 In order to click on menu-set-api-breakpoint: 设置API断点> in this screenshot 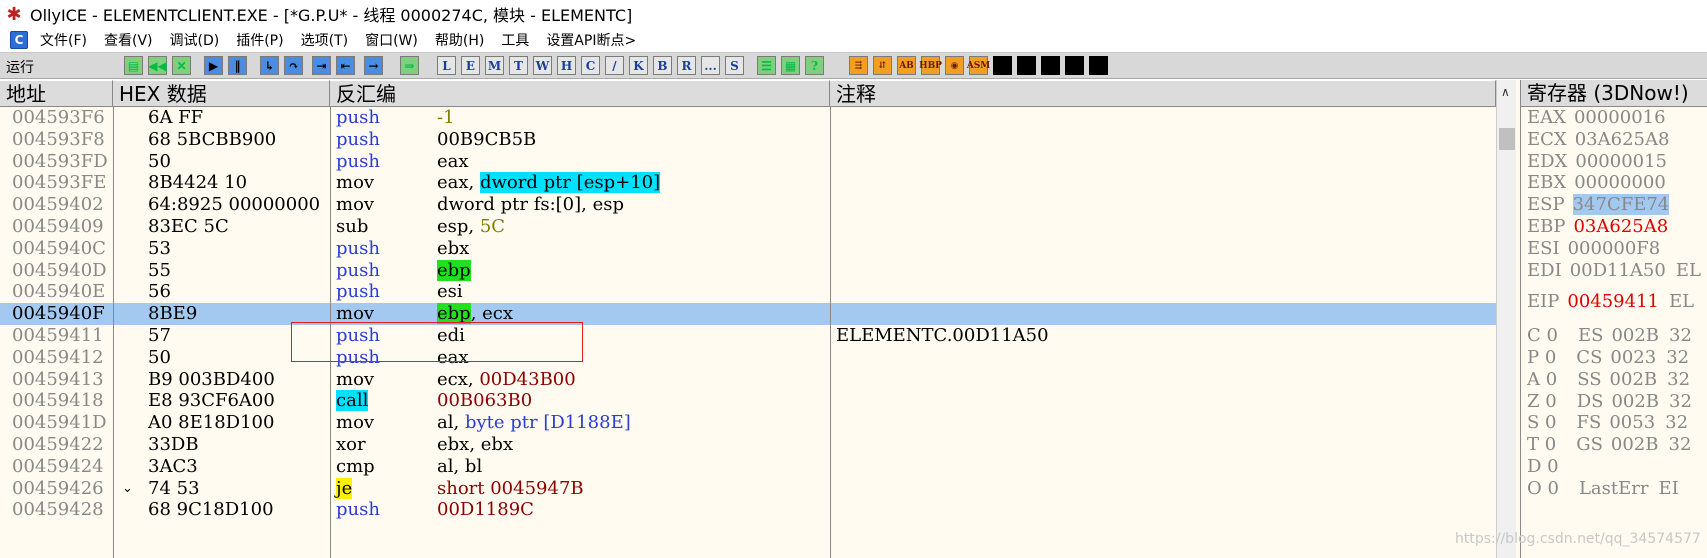, I will do `click(591, 40)`.